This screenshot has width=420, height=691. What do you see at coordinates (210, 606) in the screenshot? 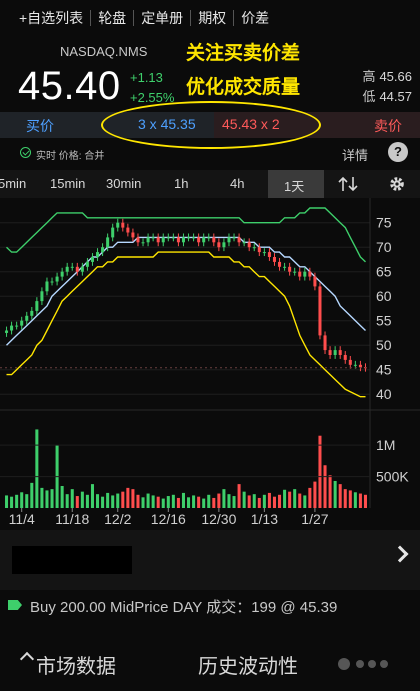
I see `order-status-row: Buy 200.00 MidPrice DAY 成交：199 @ 45.39` at bounding box center [210, 606].